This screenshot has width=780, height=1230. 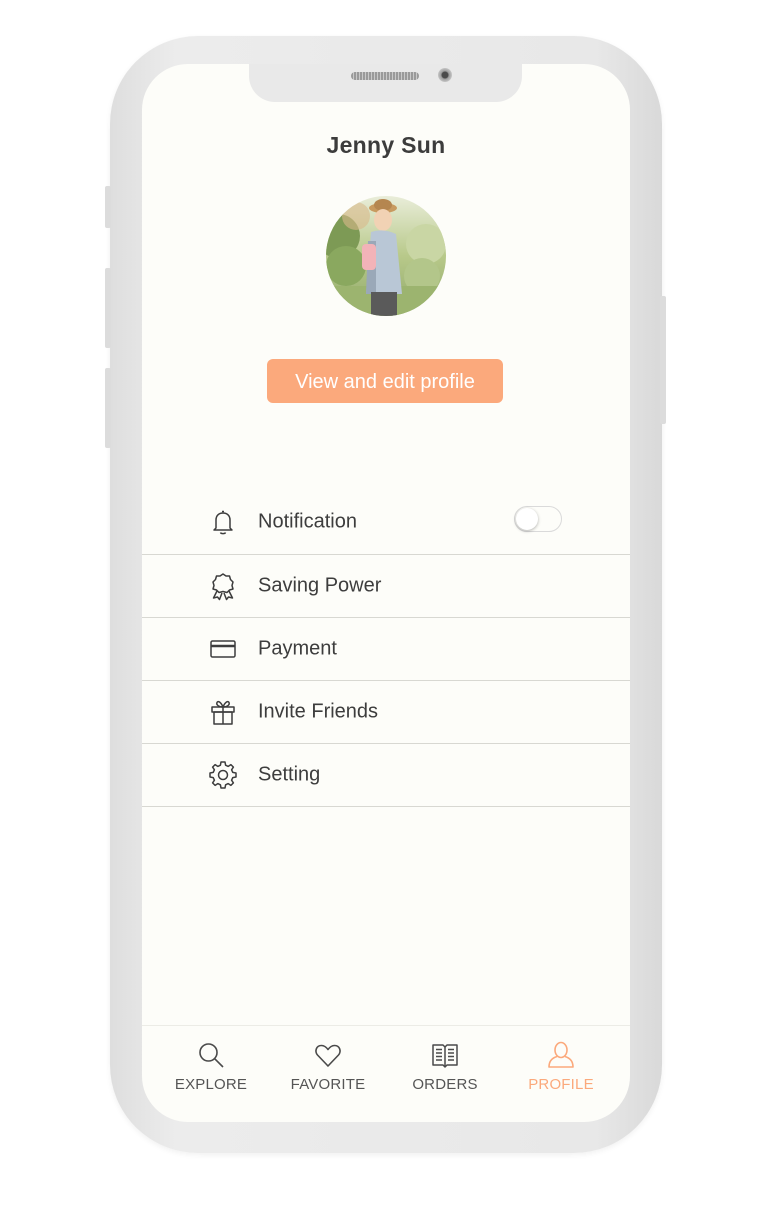 I want to click on toggle-knob, so click(x=527, y=519).